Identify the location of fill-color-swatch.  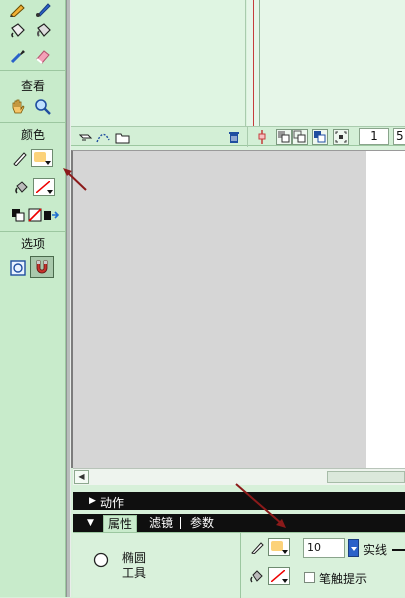
(44, 187).